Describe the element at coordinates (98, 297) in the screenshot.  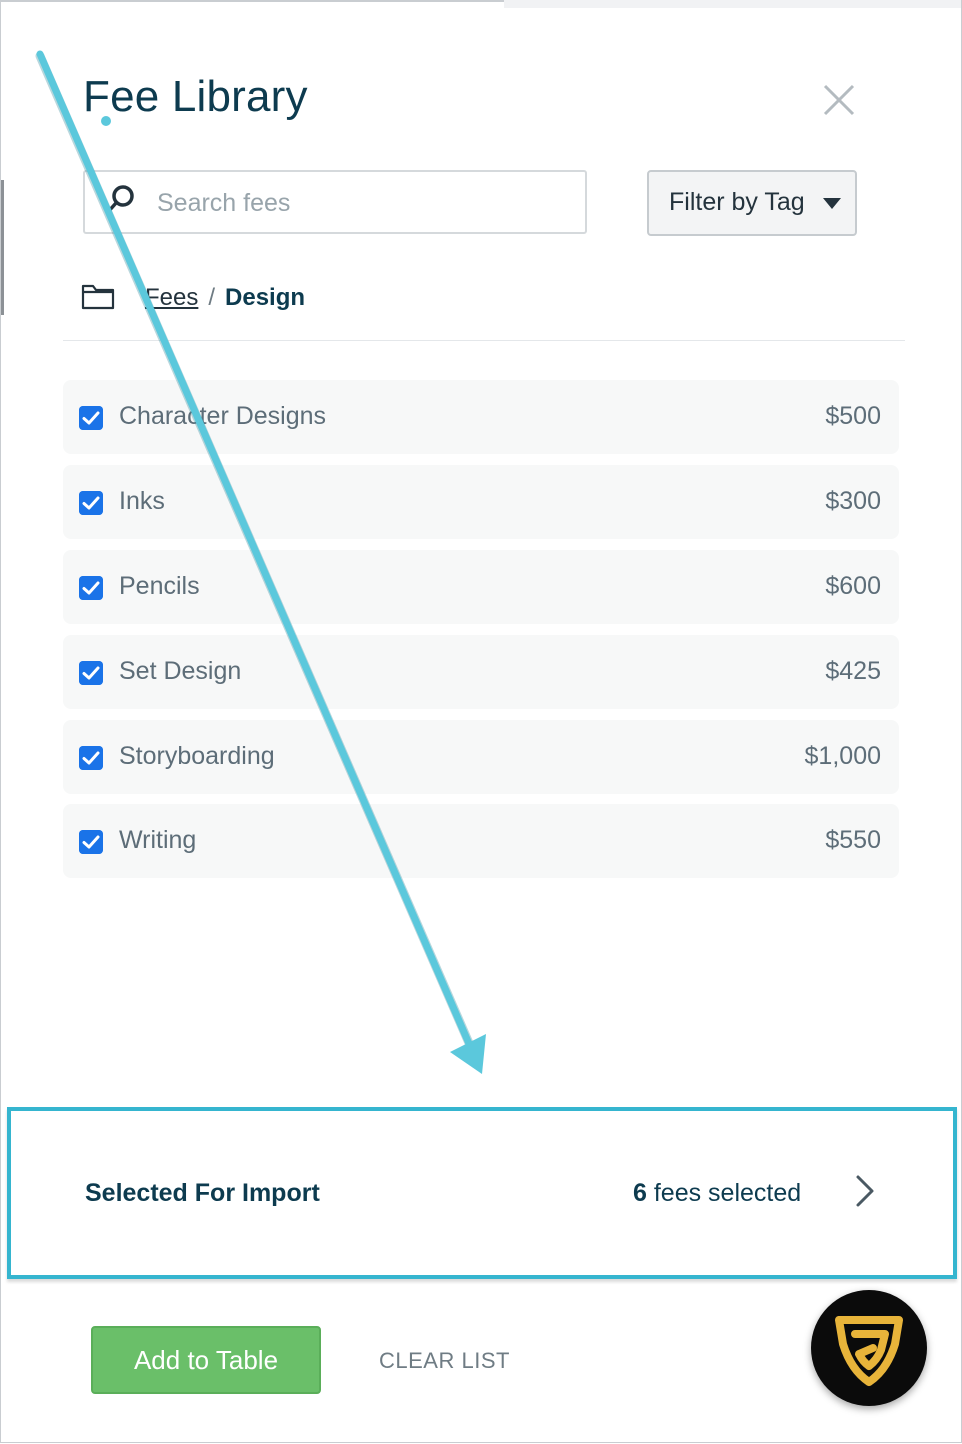
I see `folder-icon` at that location.